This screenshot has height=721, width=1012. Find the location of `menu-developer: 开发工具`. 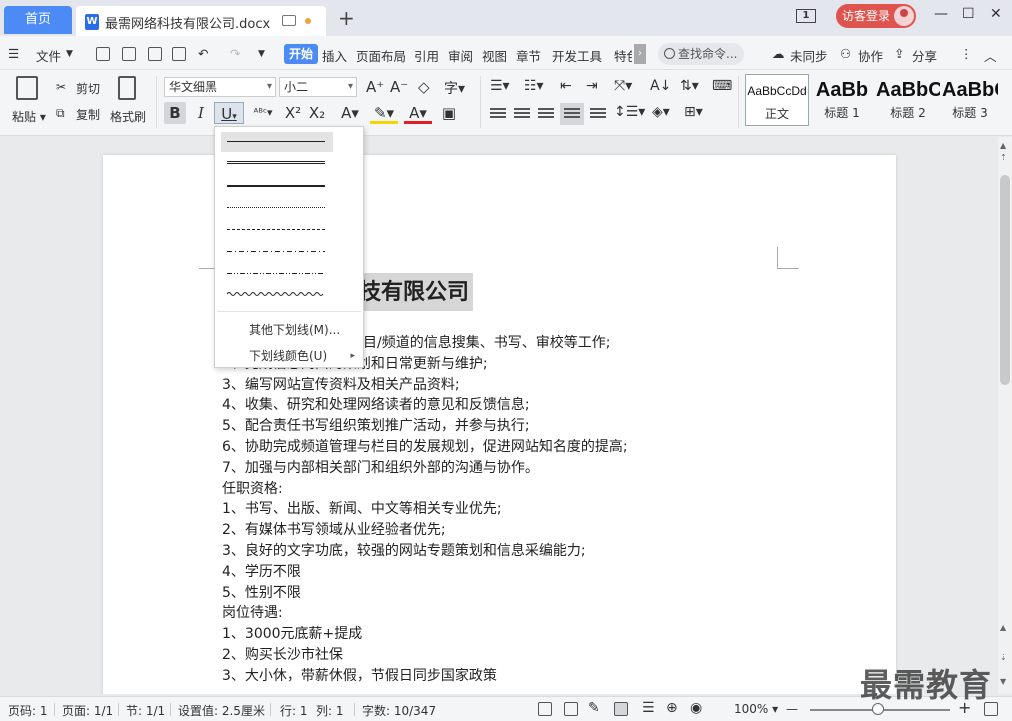

menu-developer: 开发工具 is located at coordinates (577, 55).